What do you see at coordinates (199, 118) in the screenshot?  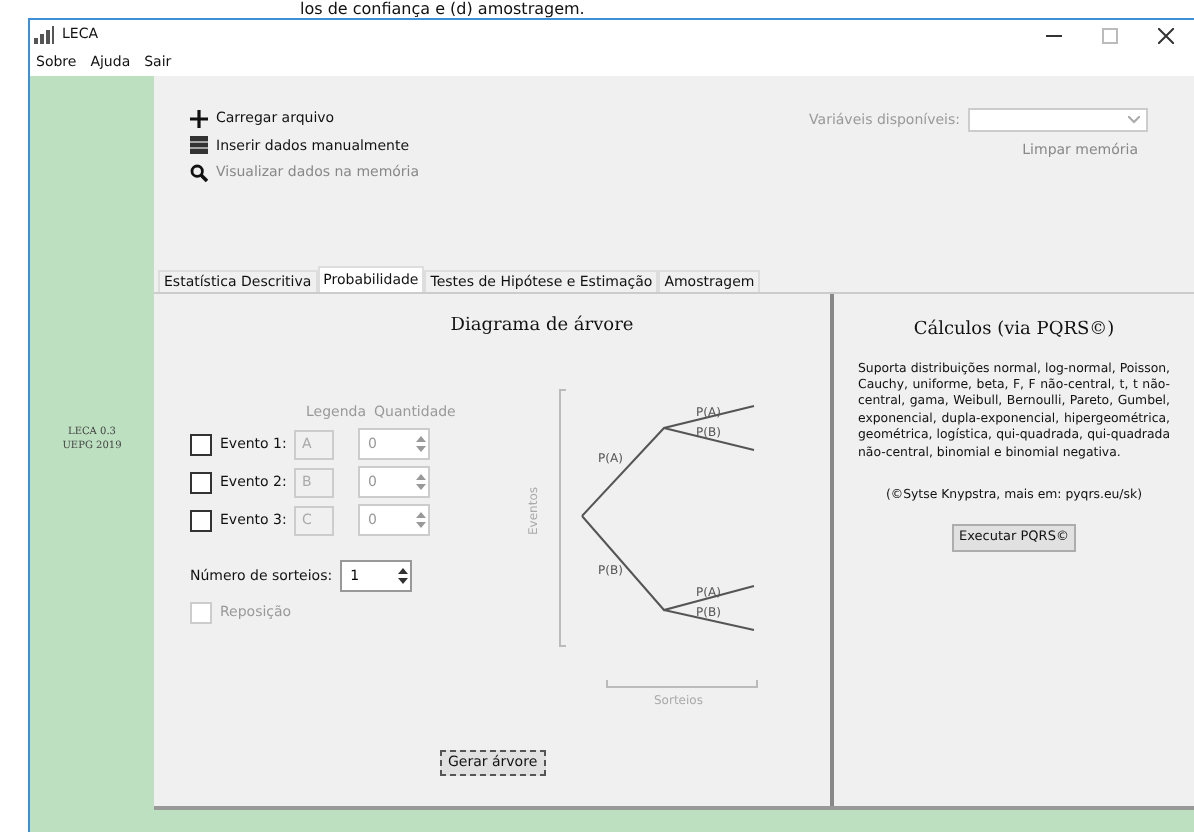 I see `plus-icon` at bounding box center [199, 118].